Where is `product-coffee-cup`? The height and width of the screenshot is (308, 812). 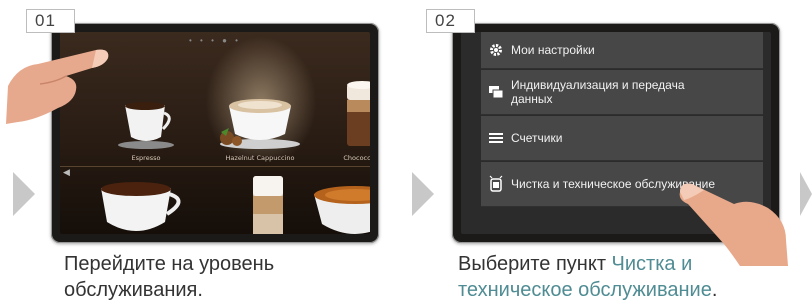
product-coffee-cup is located at coordinates (143, 207).